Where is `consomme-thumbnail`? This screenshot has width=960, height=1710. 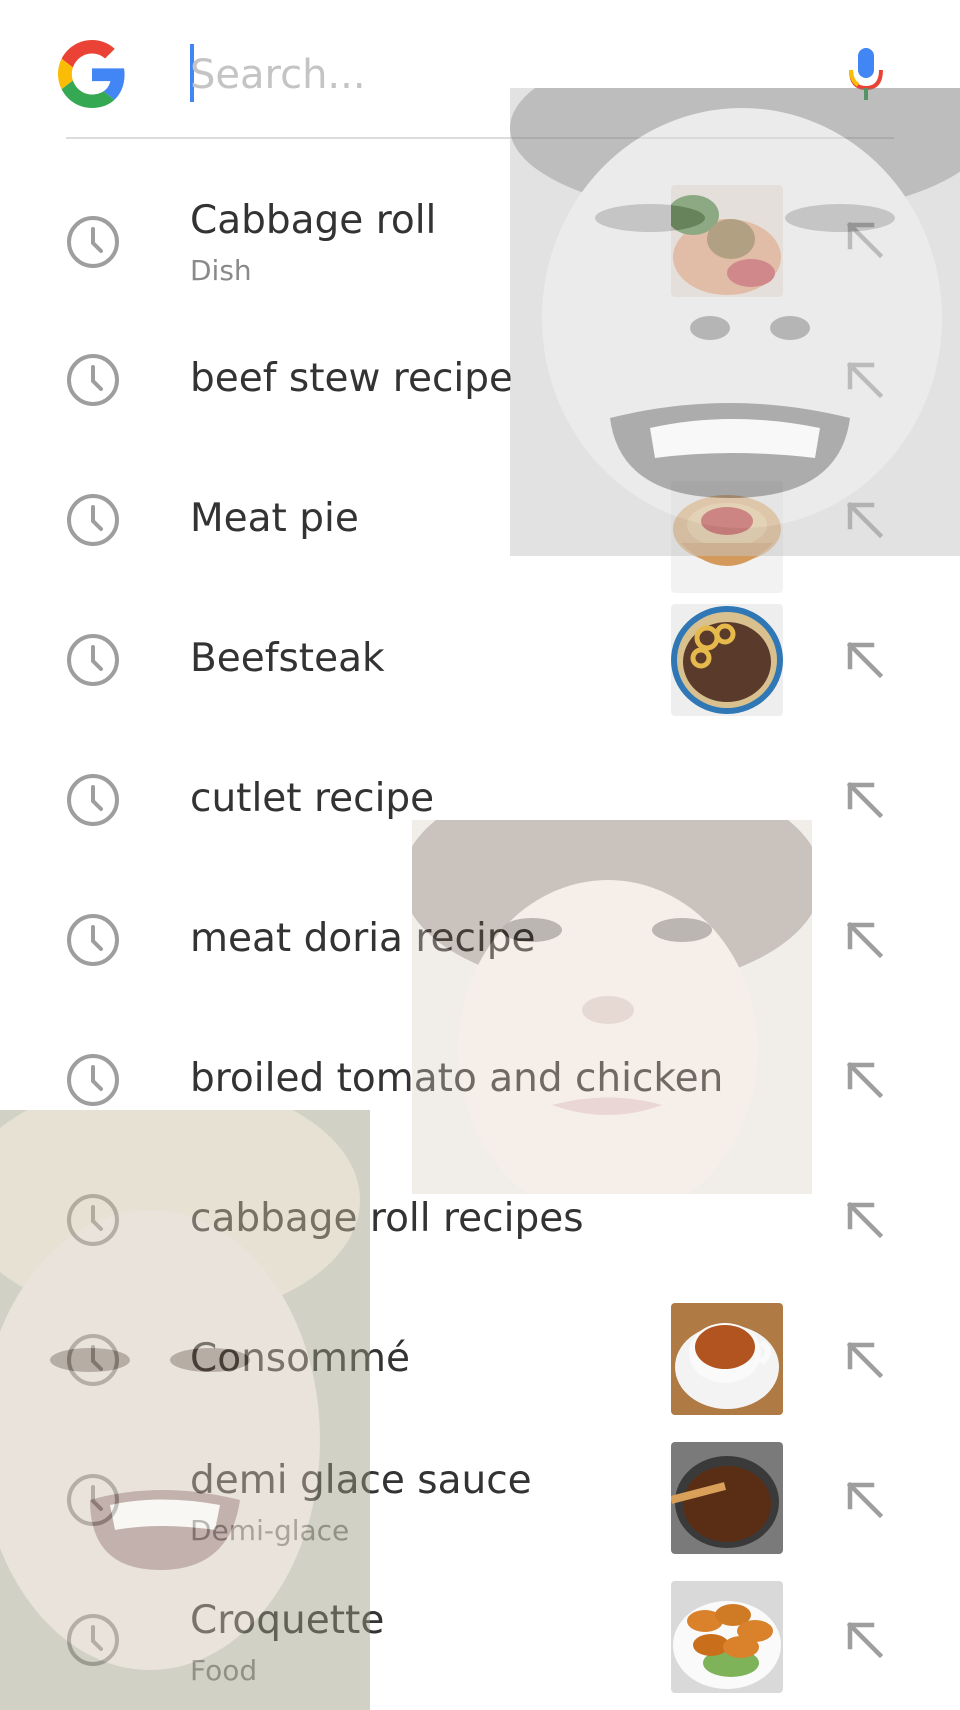 consomme-thumbnail is located at coordinates (727, 1359).